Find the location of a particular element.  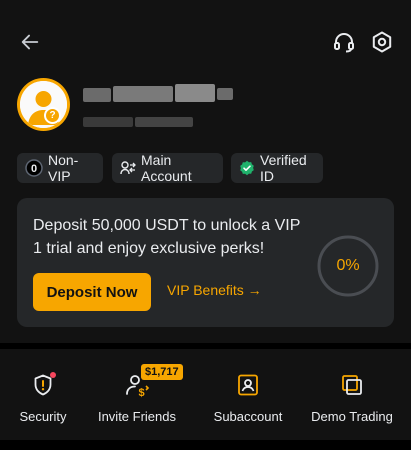

headset-icon is located at coordinates (344, 43).